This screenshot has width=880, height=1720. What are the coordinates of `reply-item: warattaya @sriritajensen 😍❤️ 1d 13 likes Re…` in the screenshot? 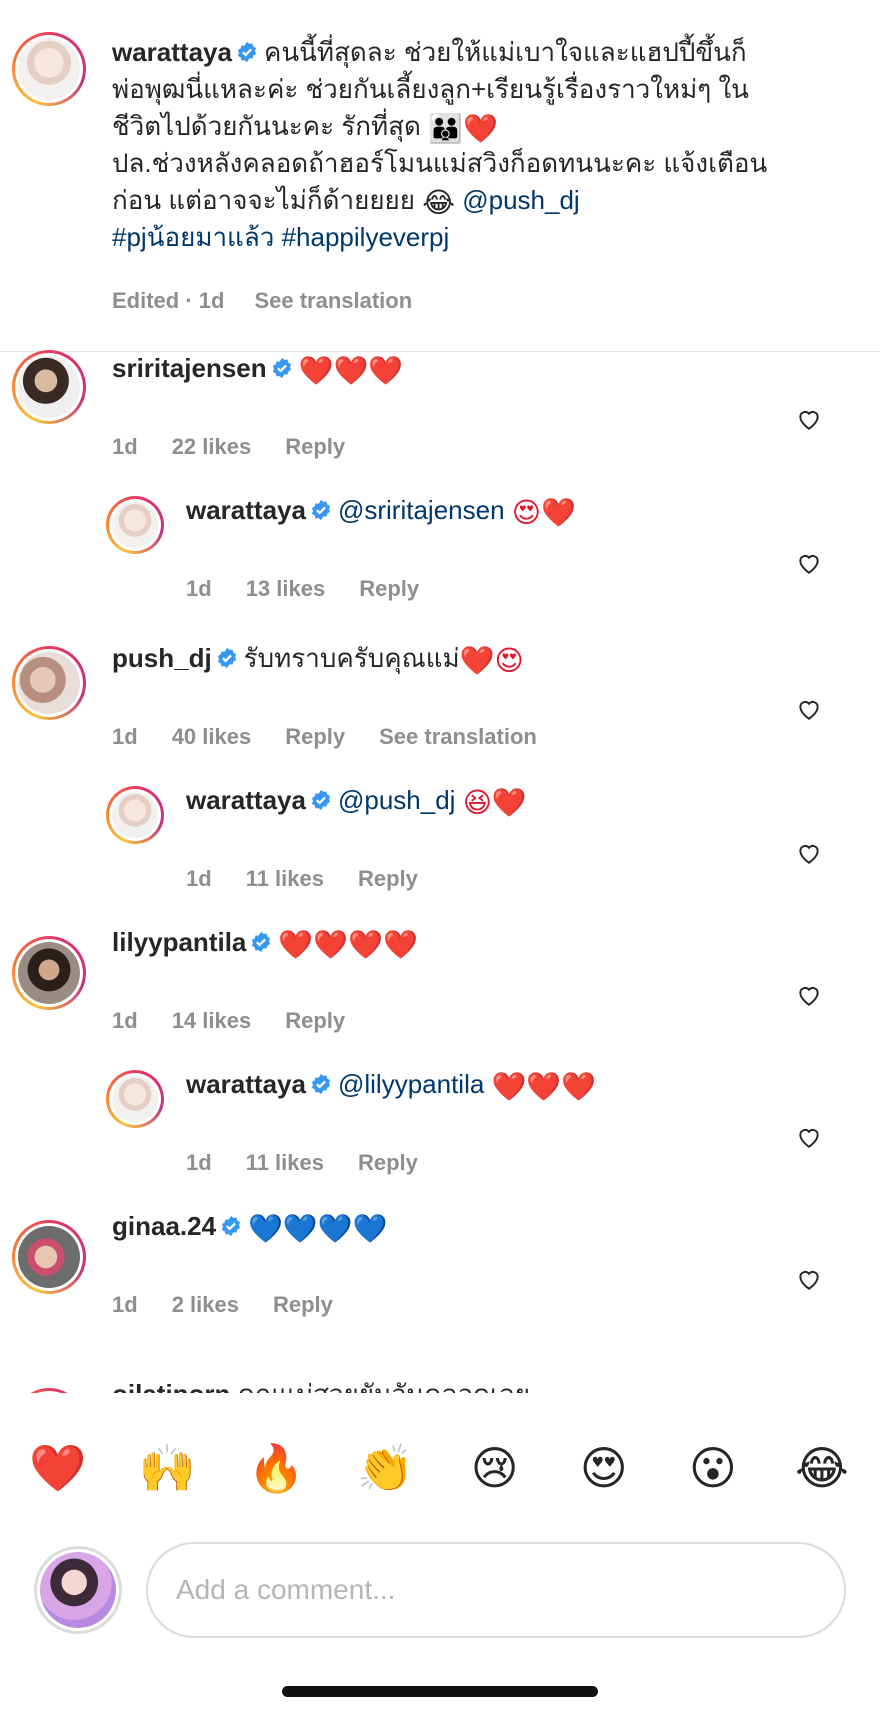 It's located at (440, 547).